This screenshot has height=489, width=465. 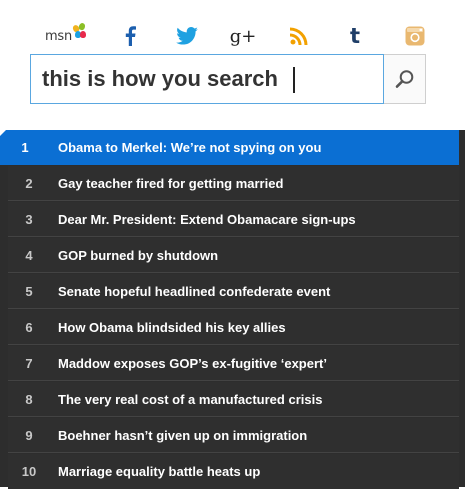 What do you see at coordinates (29, 471) in the screenshot?
I see `trending-rank: 10` at bounding box center [29, 471].